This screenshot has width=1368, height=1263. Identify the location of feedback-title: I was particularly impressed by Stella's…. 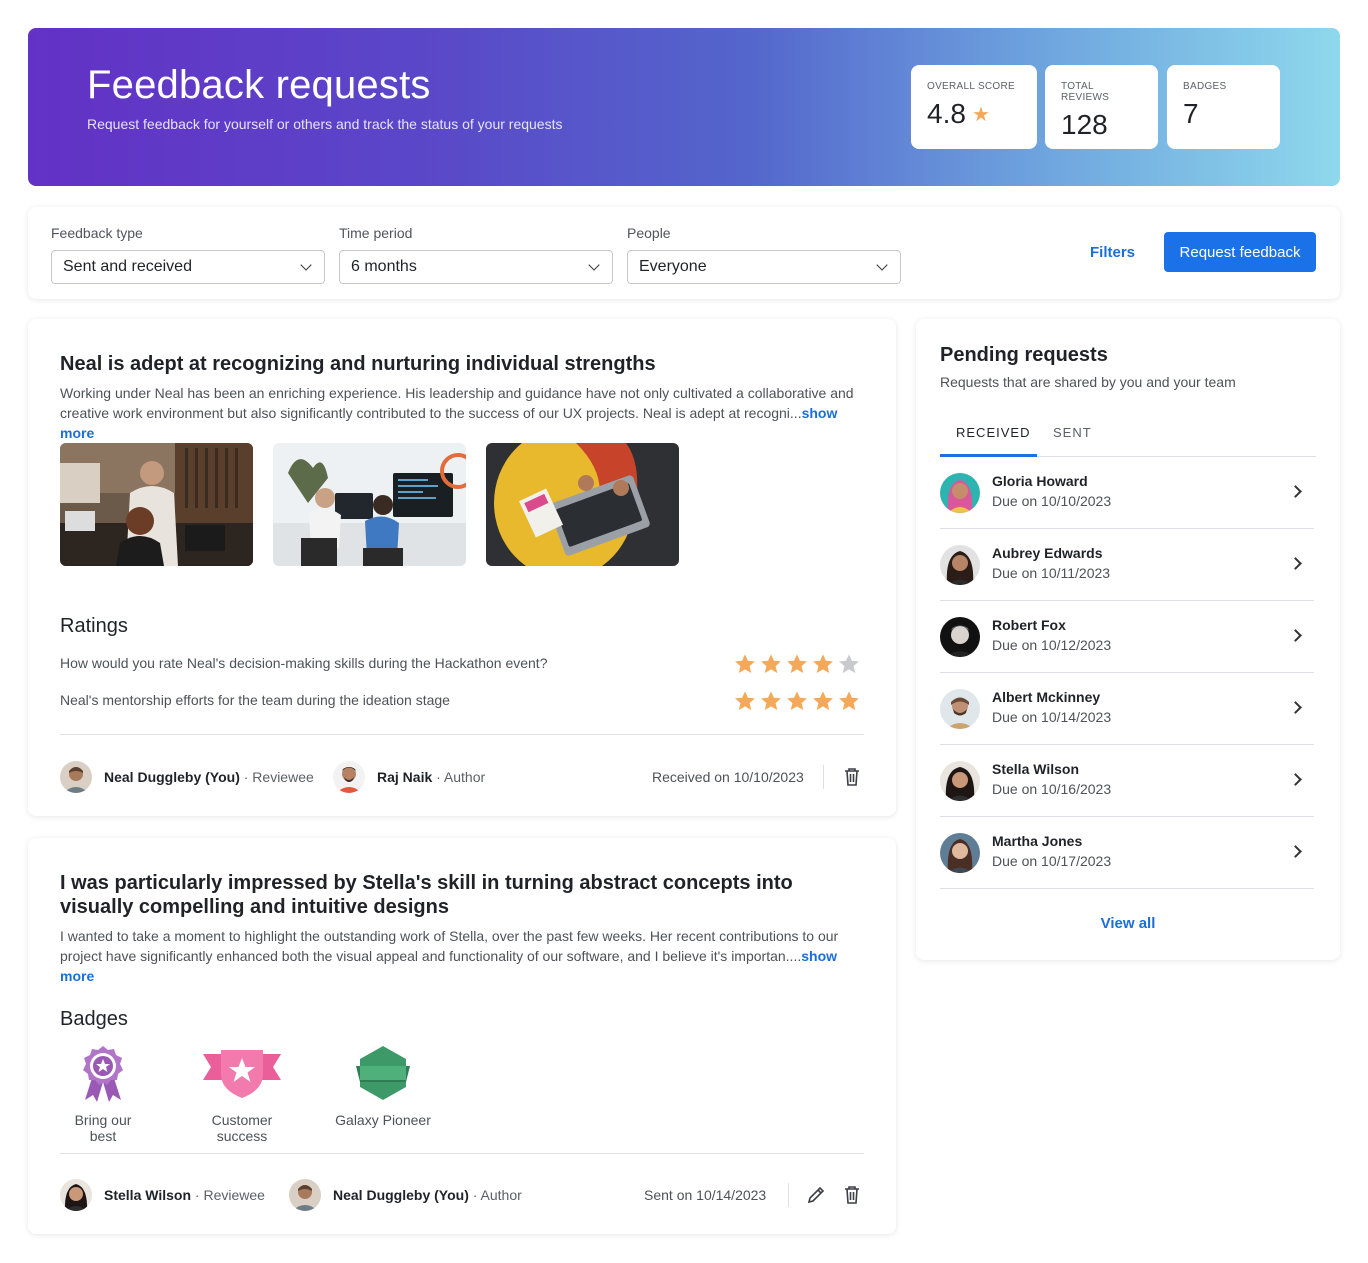
(426, 895).